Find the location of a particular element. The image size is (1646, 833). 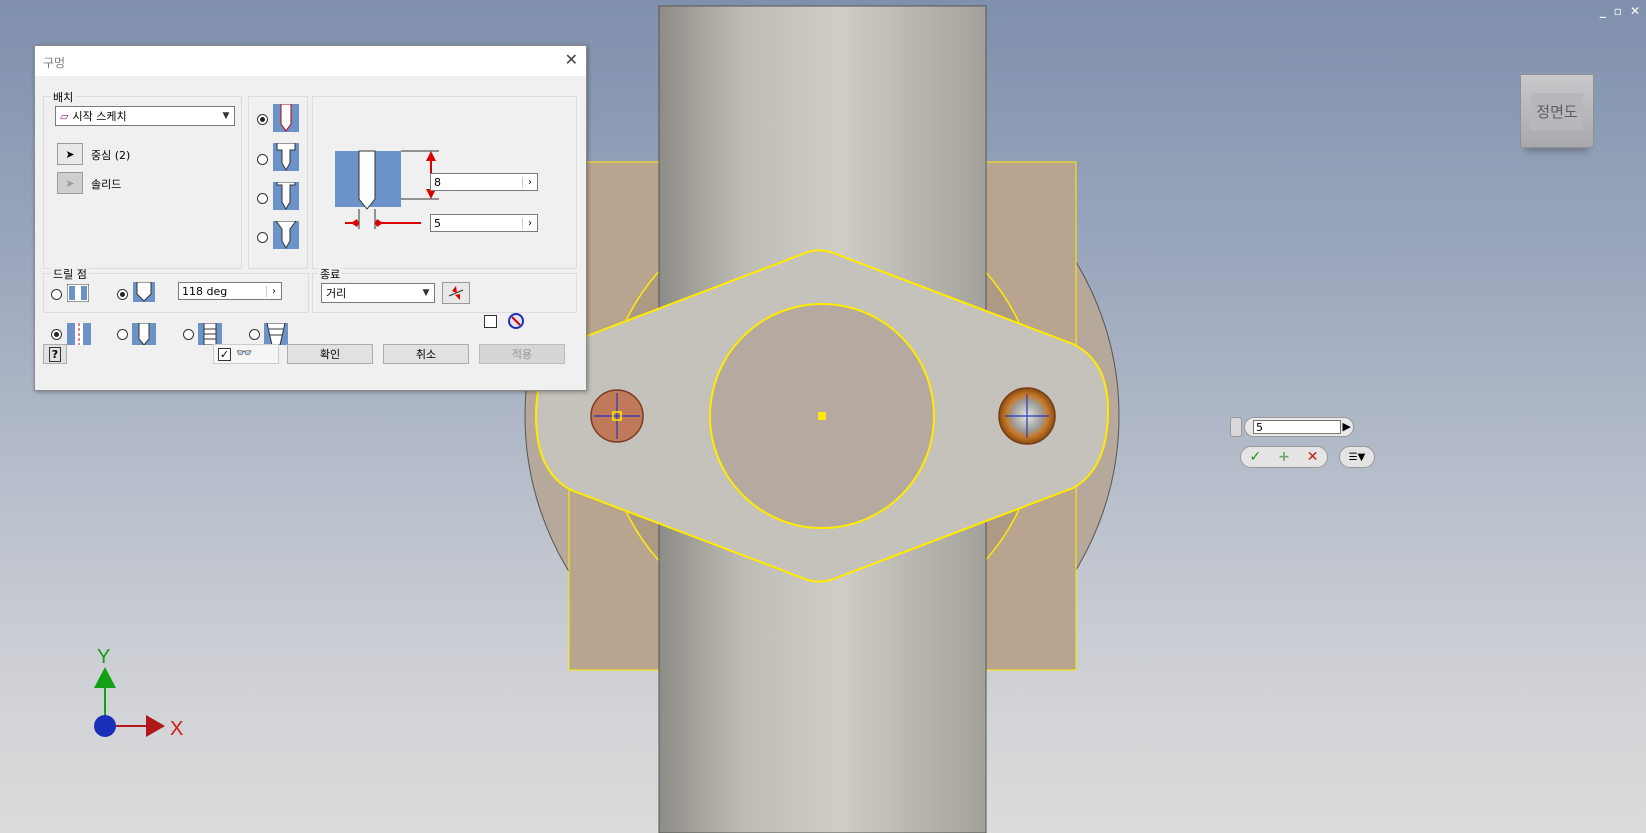

mini-toolbar-grip is located at coordinates (1236, 427).